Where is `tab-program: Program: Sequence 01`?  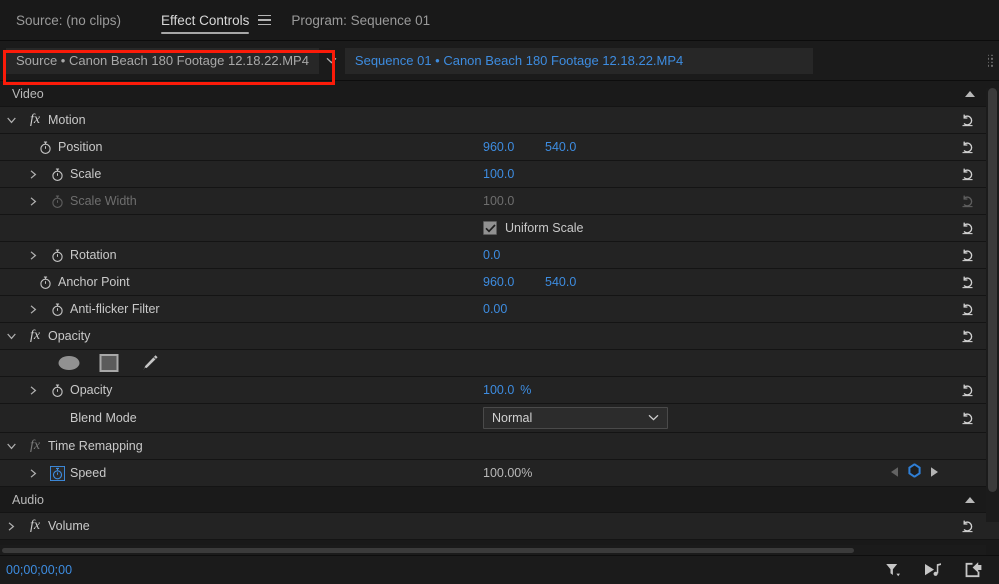 tab-program: Program: Sequence 01 is located at coordinates (369, 20).